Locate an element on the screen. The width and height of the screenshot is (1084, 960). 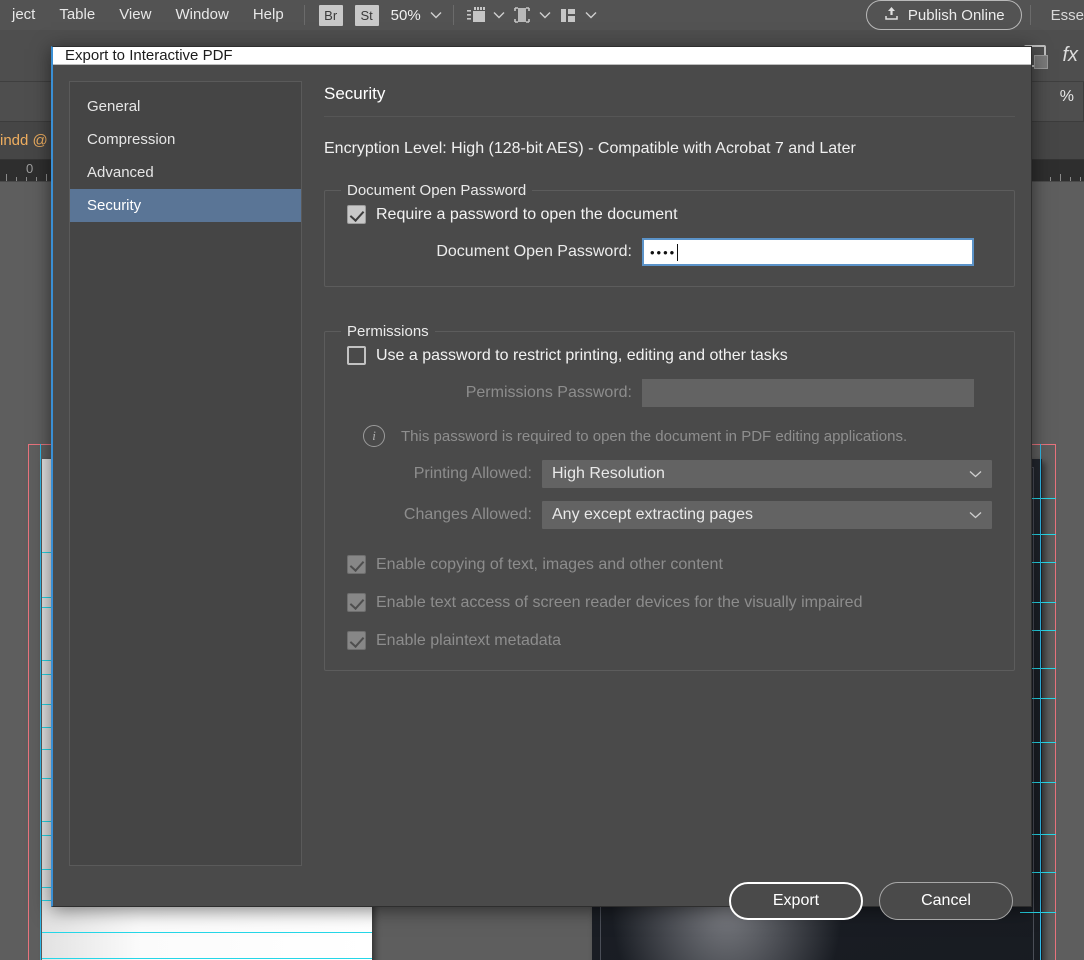
nav-item-compression: Compression is located at coordinates (185, 139).